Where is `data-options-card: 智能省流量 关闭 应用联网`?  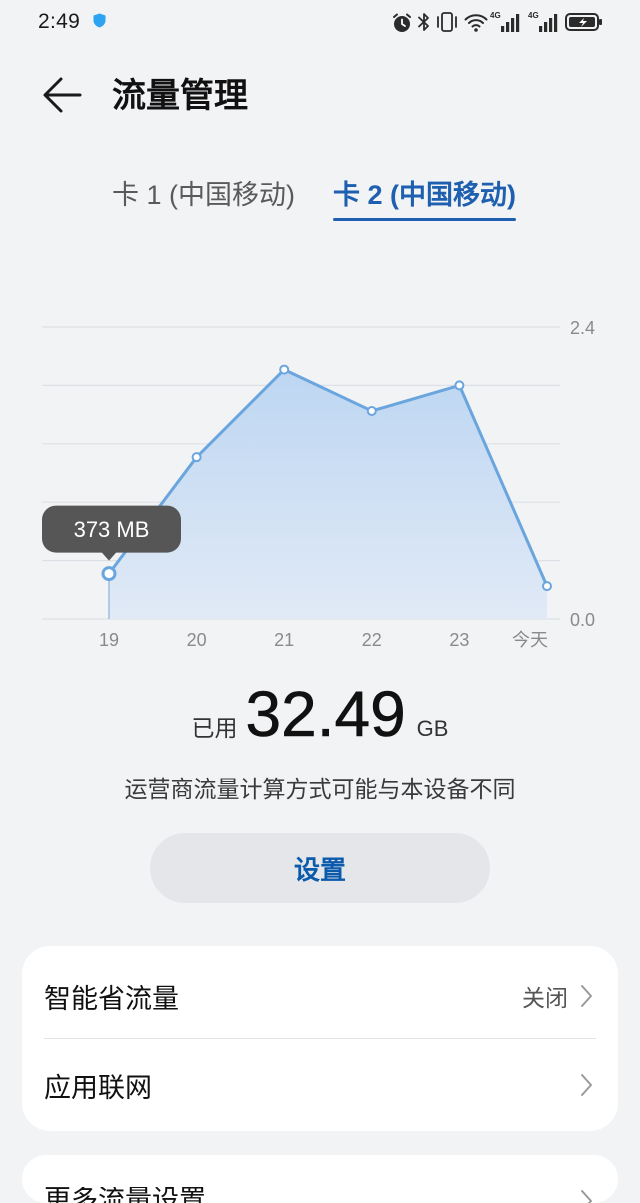 data-options-card: 智能省流量 关闭 应用联网 is located at coordinates (320, 1038).